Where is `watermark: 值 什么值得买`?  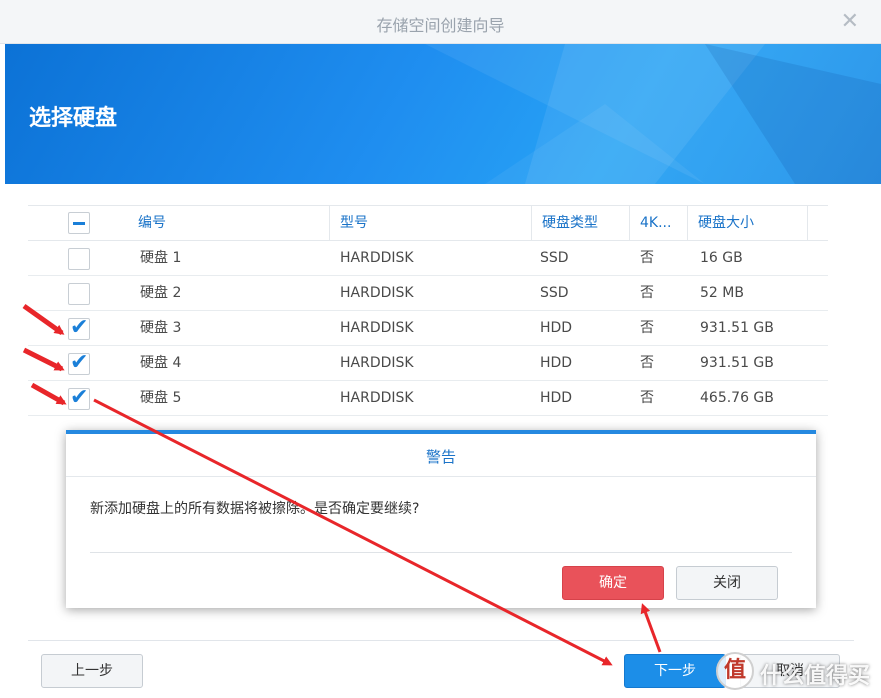 watermark: 值 什么值得买 is located at coordinates (796, 672).